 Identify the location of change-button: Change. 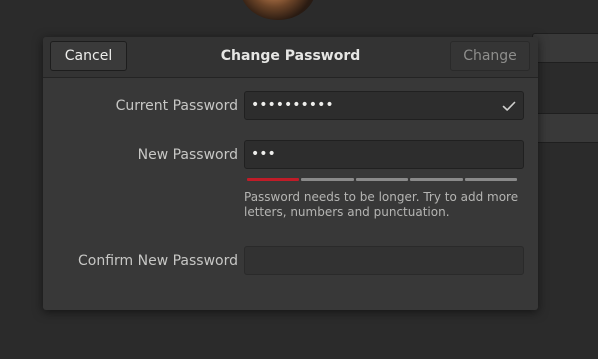
(490, 56).